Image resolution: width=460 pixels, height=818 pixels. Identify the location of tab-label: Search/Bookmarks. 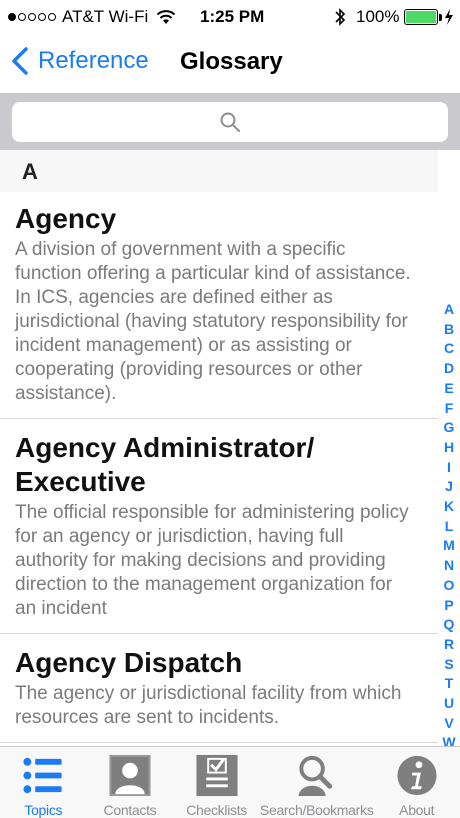
(316, 810).